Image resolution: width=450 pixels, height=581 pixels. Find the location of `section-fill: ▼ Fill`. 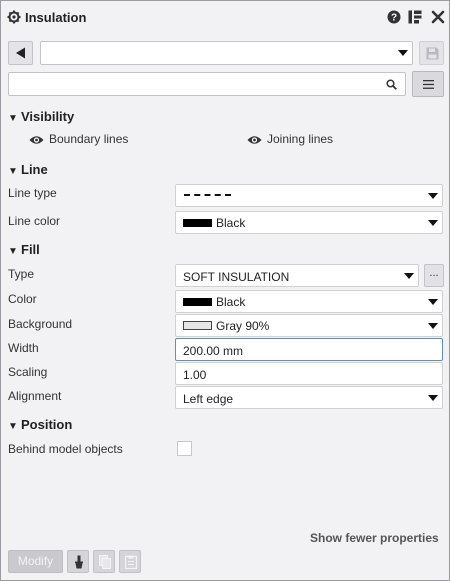

section-fill: ▼ Fill is located at coordinates (24, 249).